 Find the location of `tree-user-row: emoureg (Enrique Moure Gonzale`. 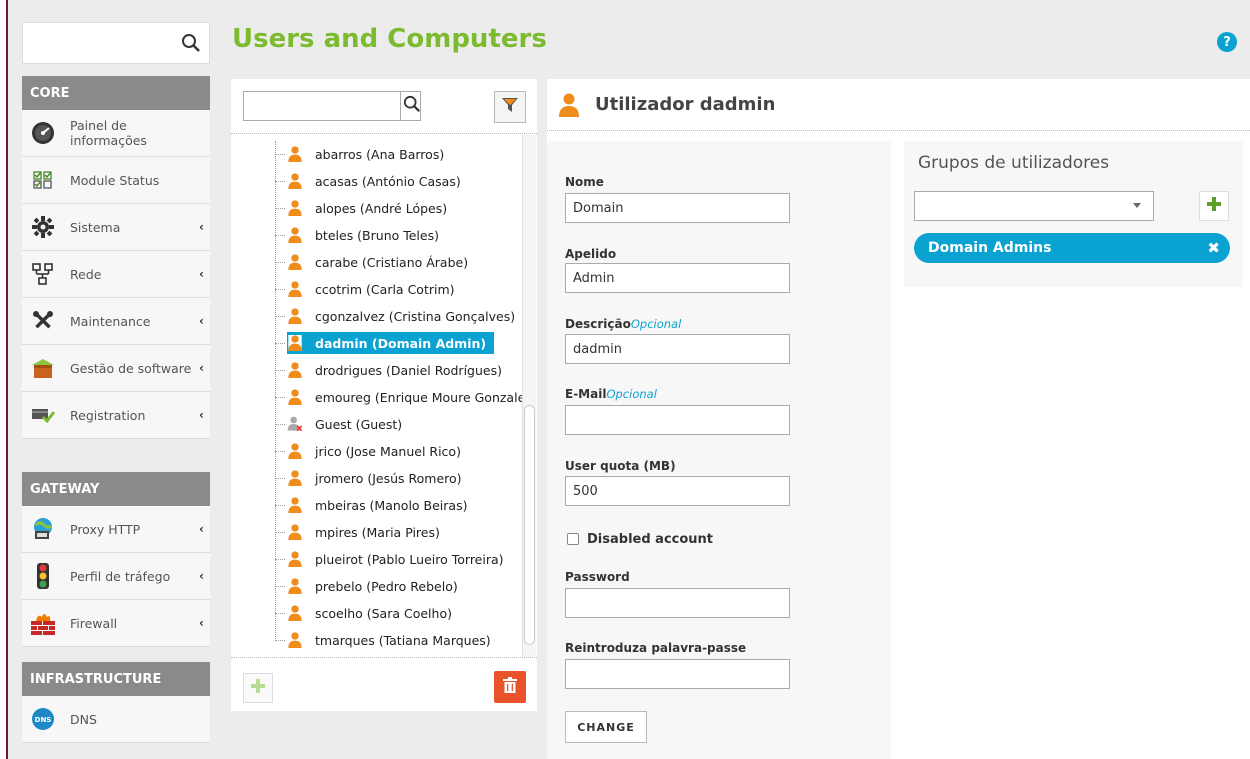

tree-user-row: emoureg (Enrique Moure Gonzale is located at coordinates (399, 397).